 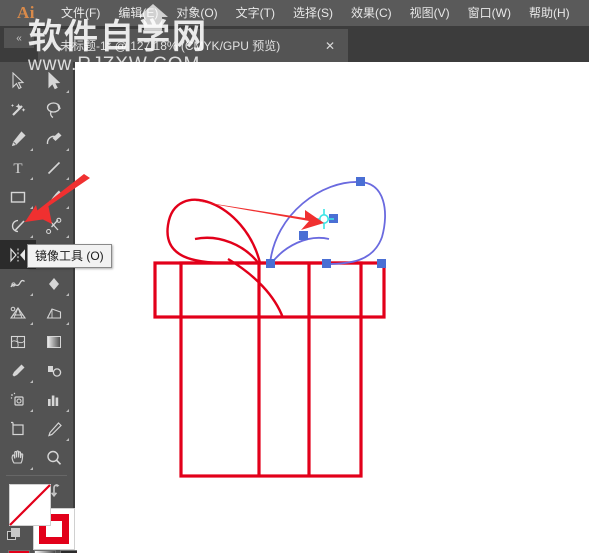 What do you see at coordinates (300, 251) in the screenshot?
I see `selected-bow-inner-curl` at bounding box center [300, 251].